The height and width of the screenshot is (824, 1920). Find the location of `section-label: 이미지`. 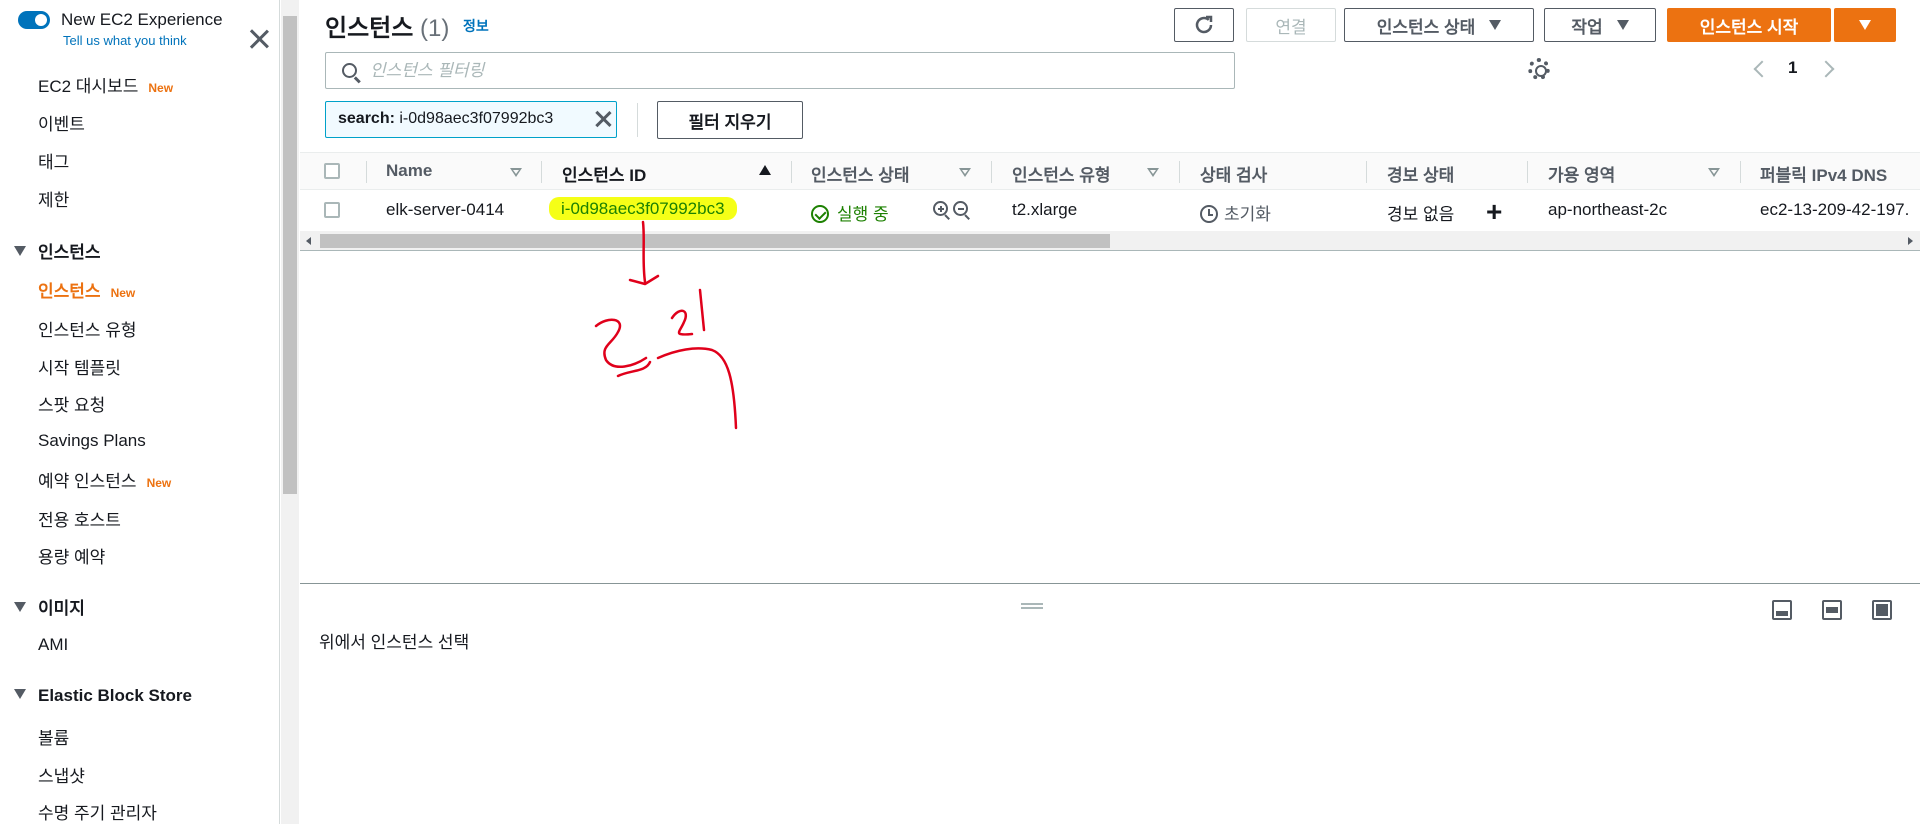

section-label: 이미지 is located at coordinates (61, 608).